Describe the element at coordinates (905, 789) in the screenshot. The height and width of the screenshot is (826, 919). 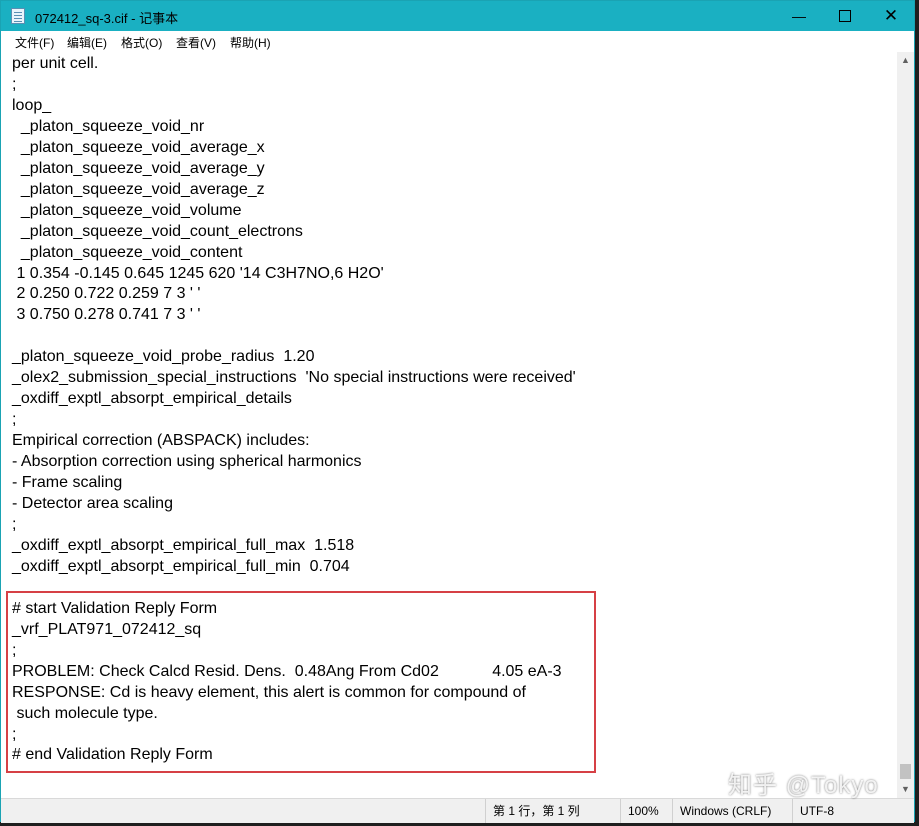
I see `scroll-down-arrow-icon: ▼` at that location.